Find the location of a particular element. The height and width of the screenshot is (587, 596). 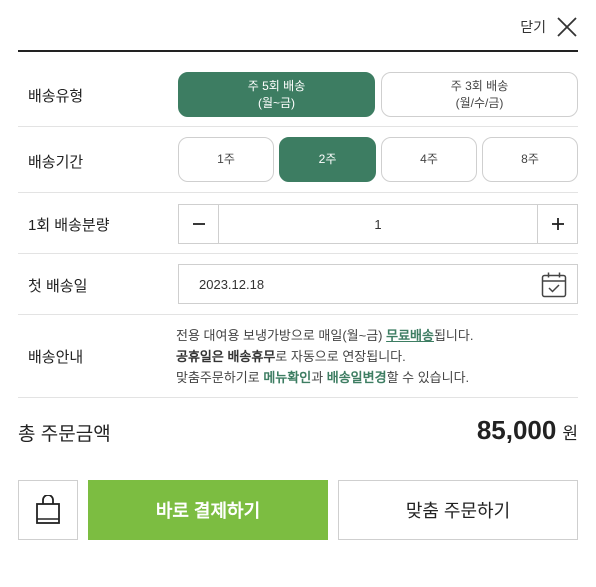

quantity-value: 1 is located at coordinates (378, 224).